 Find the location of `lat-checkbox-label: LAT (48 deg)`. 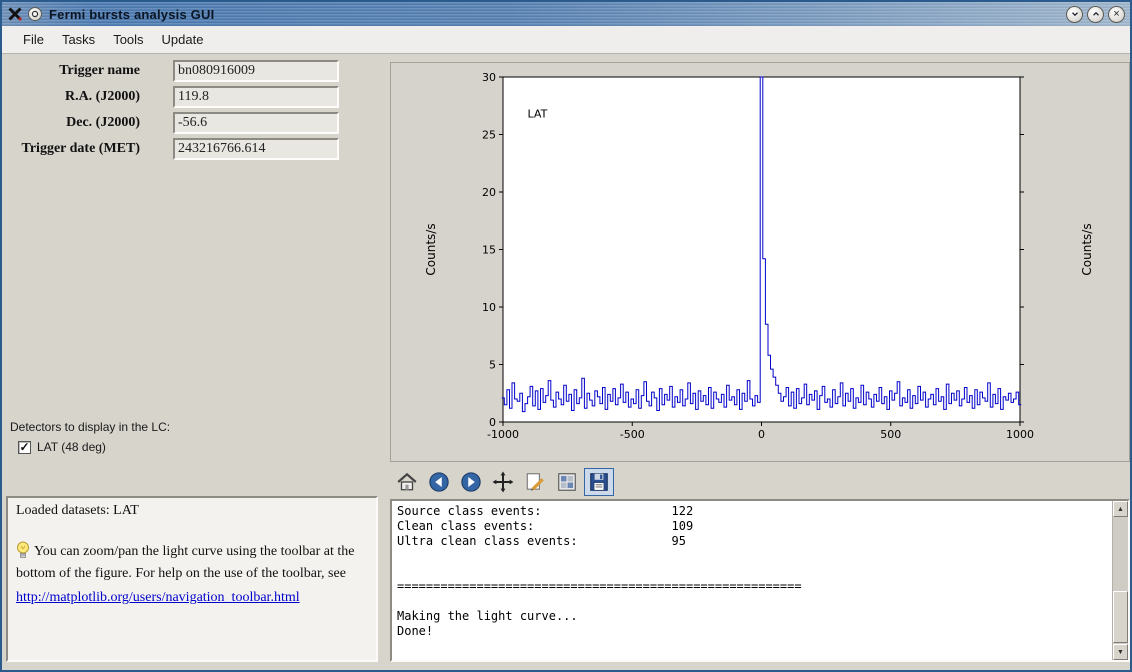

lat-checkbox-label: LAT (48 deg) is located at coordinates (71, 447).